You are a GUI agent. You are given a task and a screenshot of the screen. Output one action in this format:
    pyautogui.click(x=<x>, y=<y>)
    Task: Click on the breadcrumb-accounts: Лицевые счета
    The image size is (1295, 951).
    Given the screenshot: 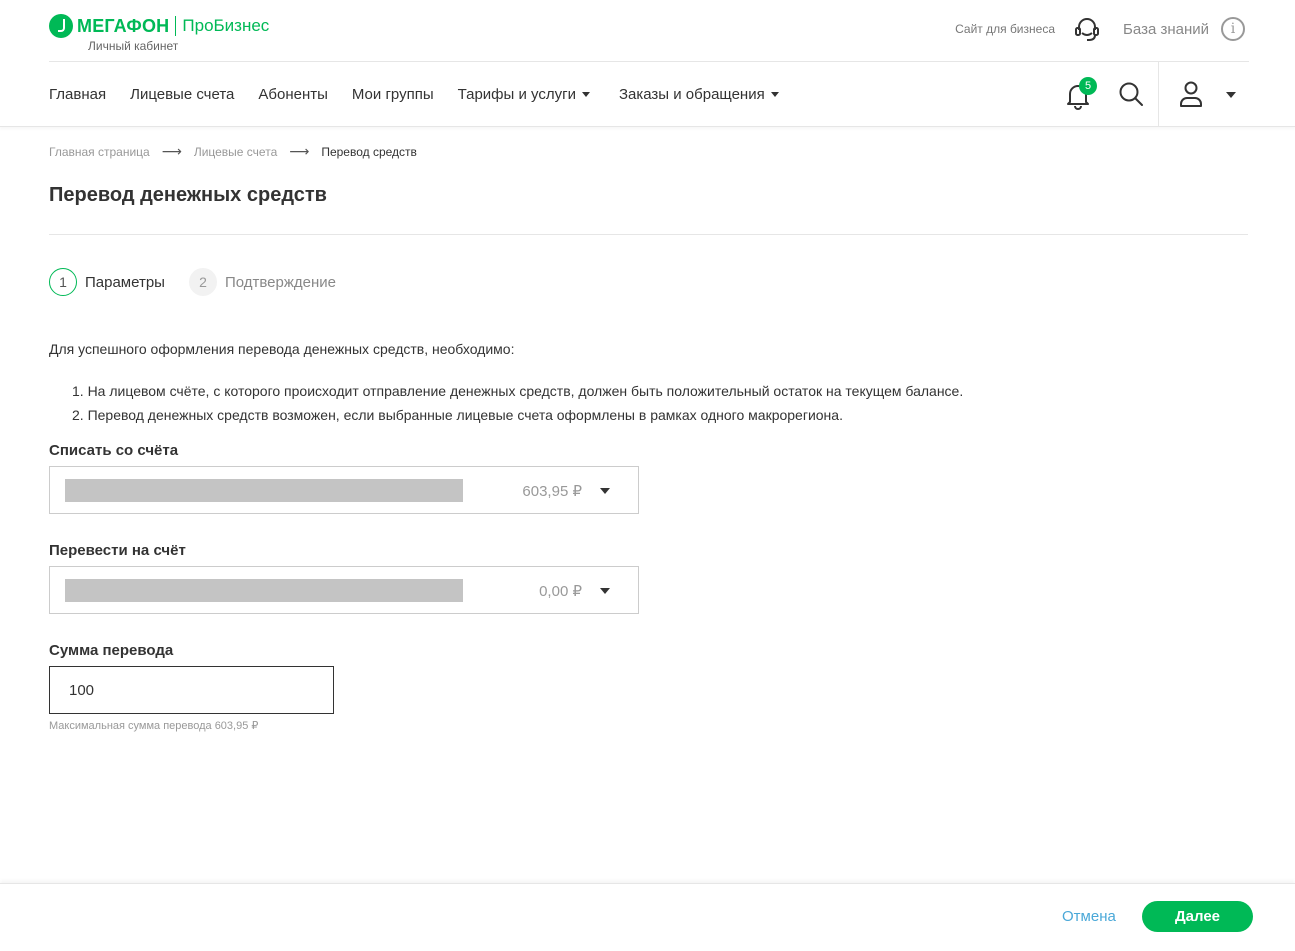 What is the action you would take?
    pyautogui.click(x=235, y=152)
    